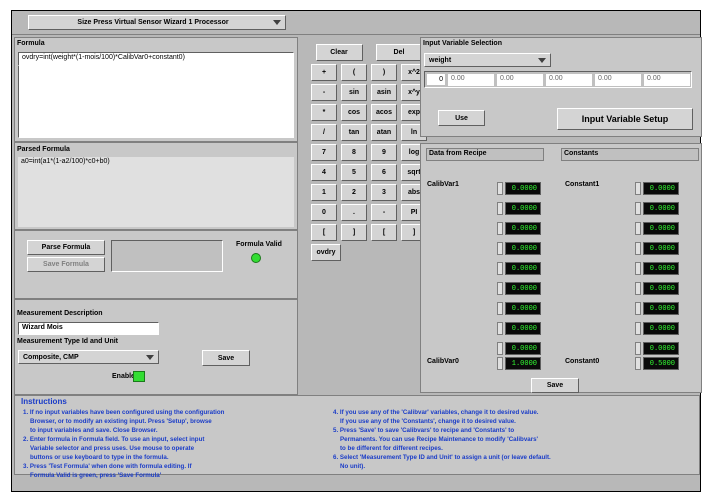  I want to click on key-plus: +, so click(324, 72).